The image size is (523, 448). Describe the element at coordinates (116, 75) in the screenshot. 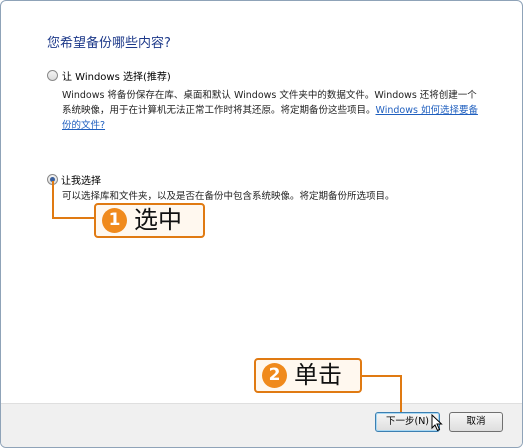

I see `option-let-windows-choose-label: 让 Windows 选择(推荐)` at that location.